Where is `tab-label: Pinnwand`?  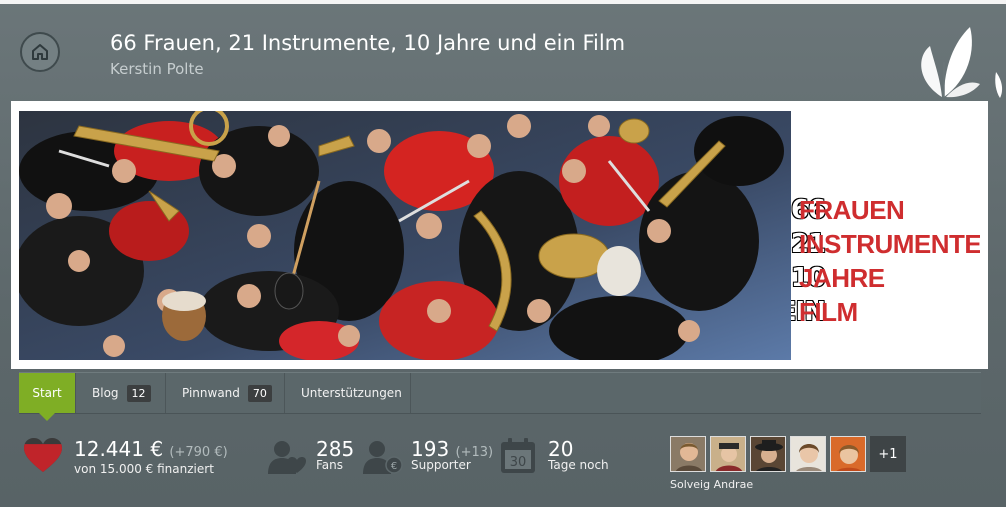 tab-label: Pinnwand is located at coordinates (211, 393).